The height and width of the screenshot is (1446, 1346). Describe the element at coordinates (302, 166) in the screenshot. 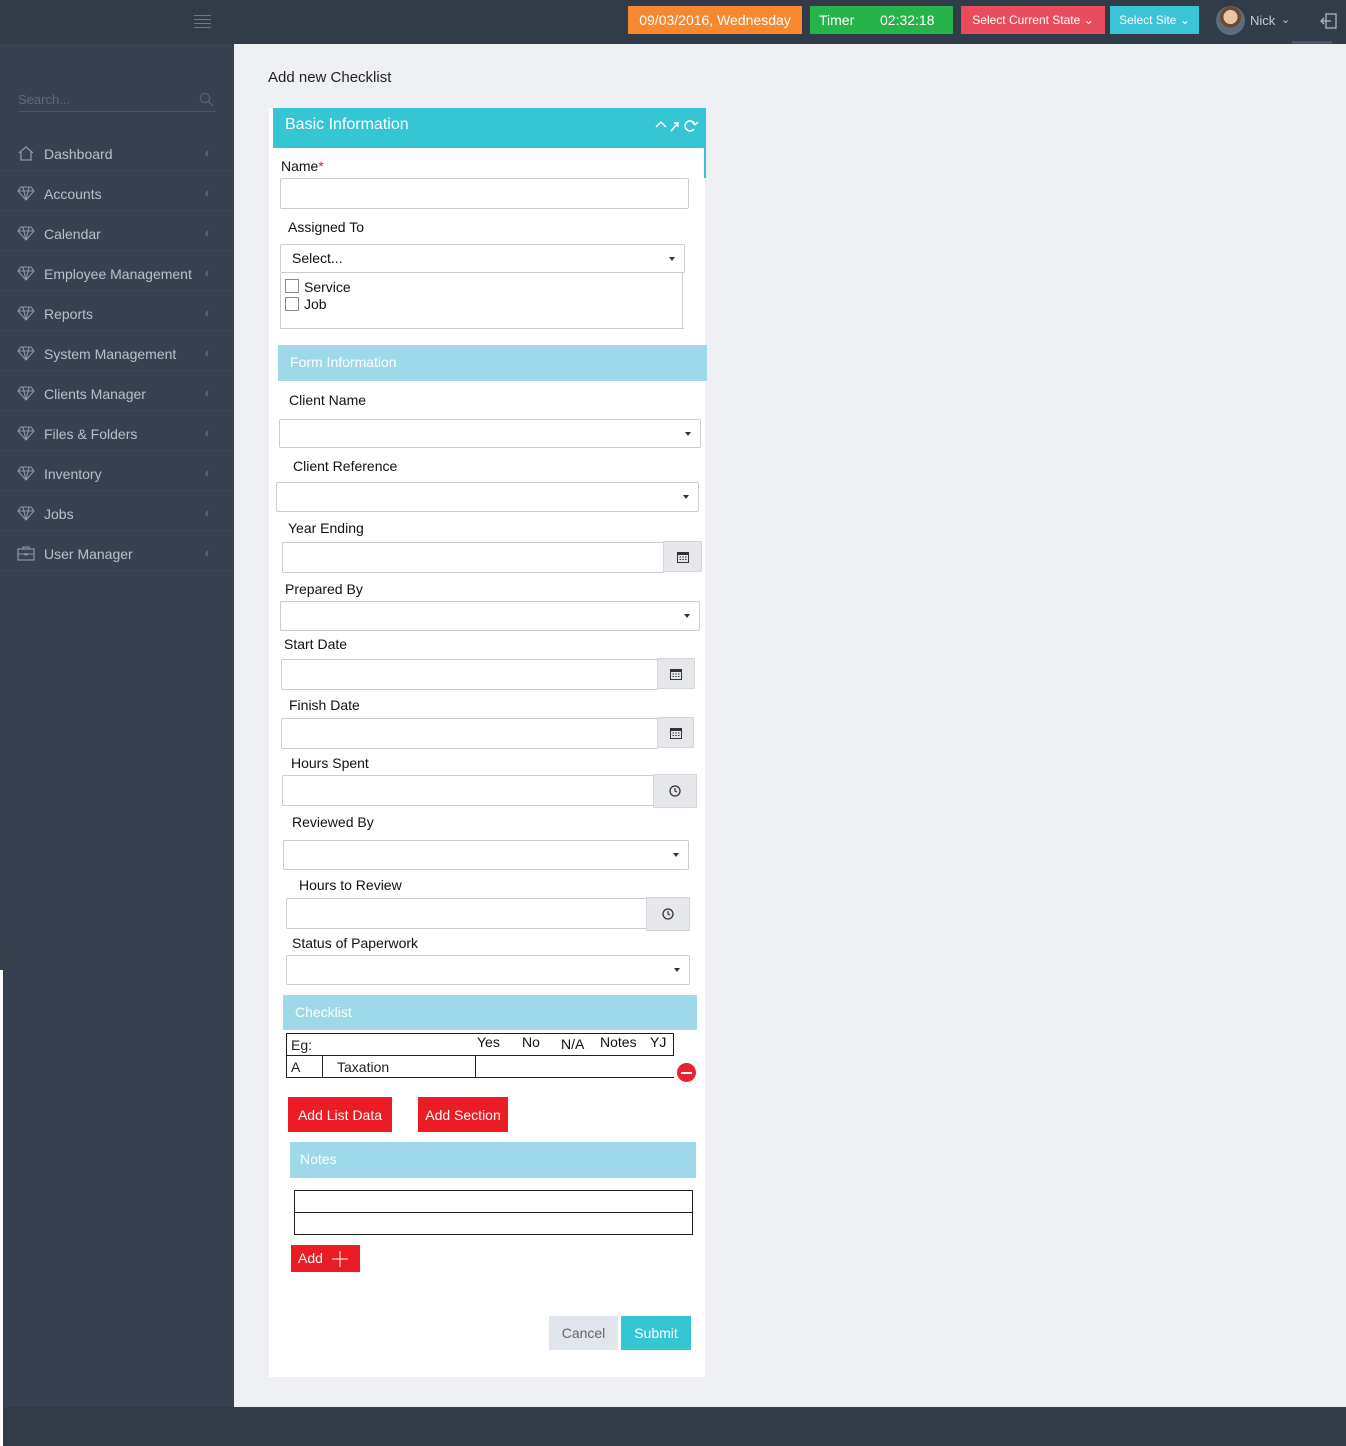

I see `name-label: Name*` at that location.